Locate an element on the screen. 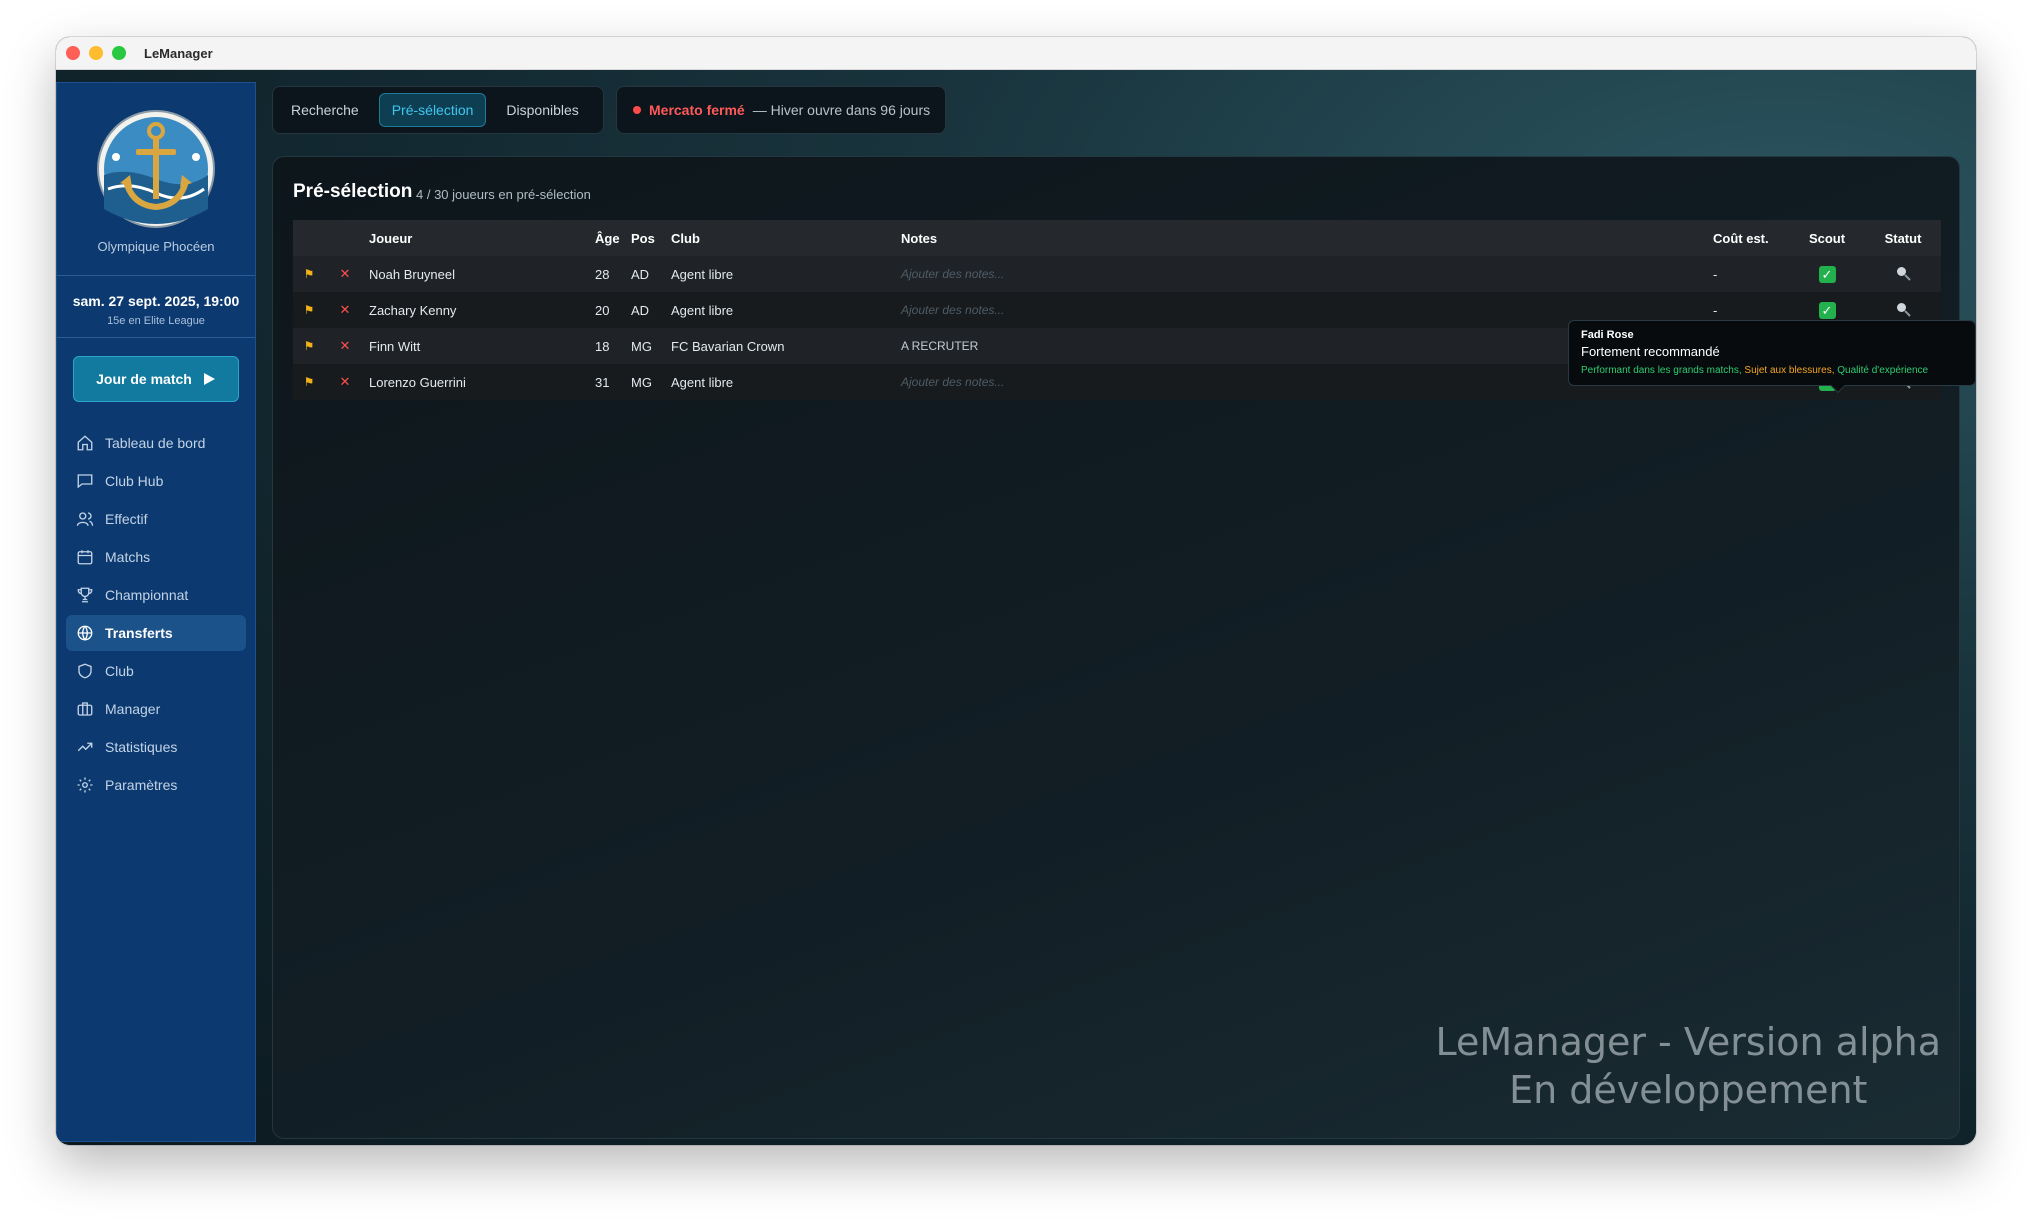 This screenshot has height=1220, width=2032. header-flag is located at coordinates (309, 238).